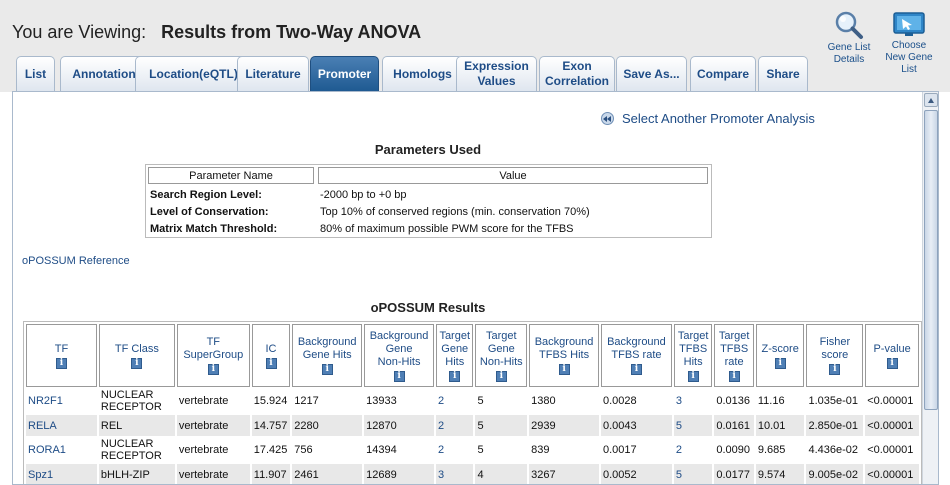 The width and height of the screenshot is (950, 485). I want to click on results-column-header: TF SuperGroup i, so click(213, 355).